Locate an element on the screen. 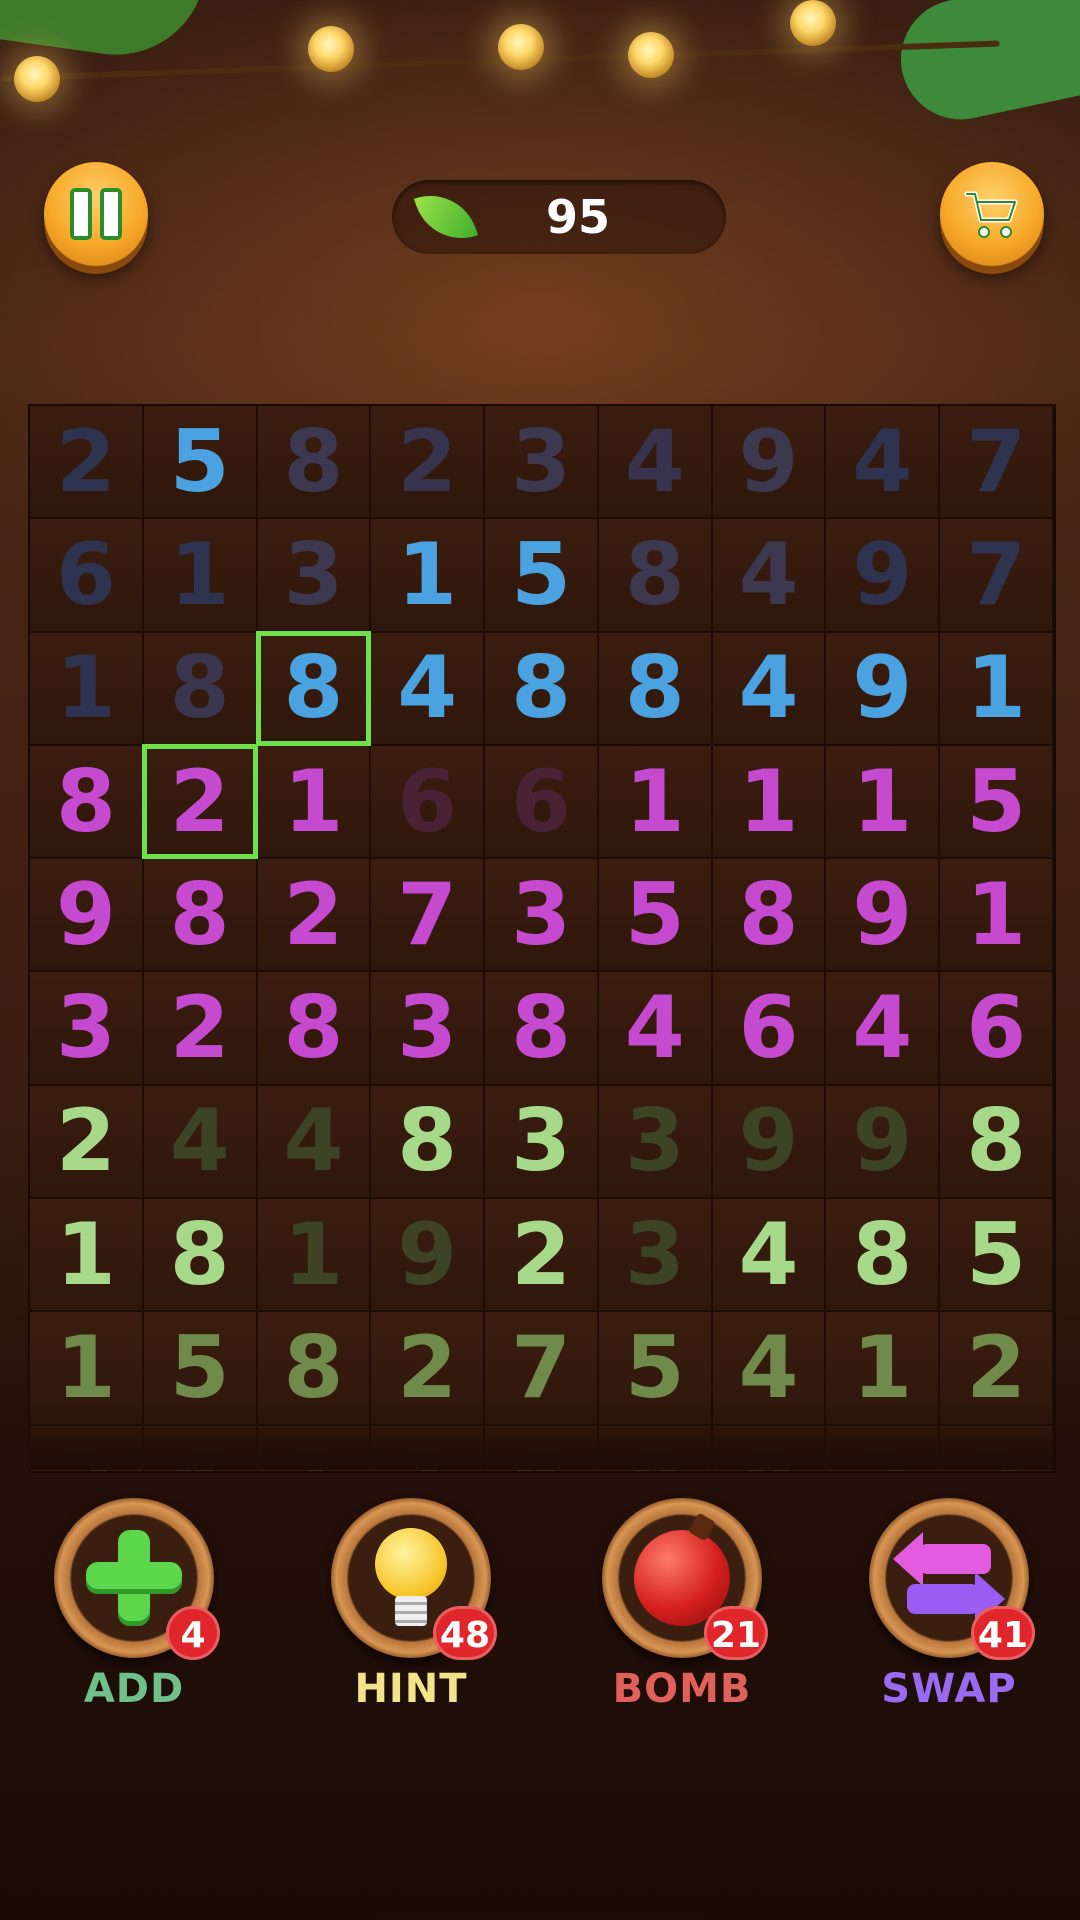  bomb-tool-ring: 21 is located at coordinates (685, 1579).